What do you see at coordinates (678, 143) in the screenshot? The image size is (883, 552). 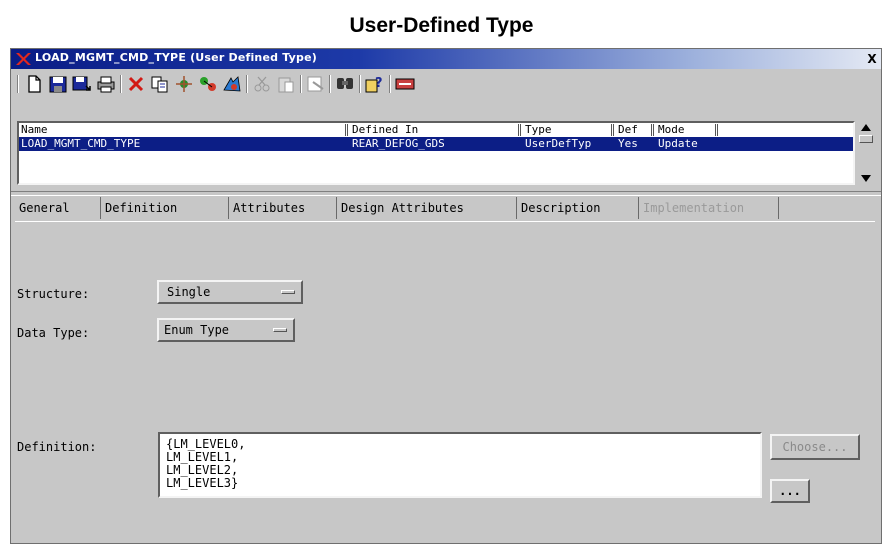 I see `cell-mode: Update` at bounding box center [678, 143].